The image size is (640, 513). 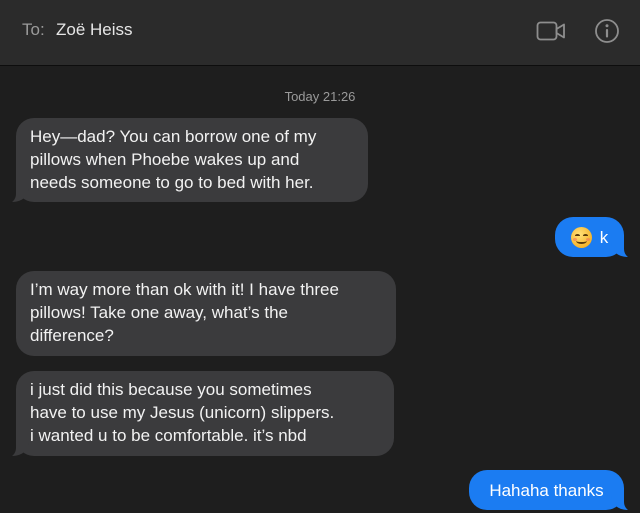 I want to click on to-label: To:, so click(x=33, y=29).